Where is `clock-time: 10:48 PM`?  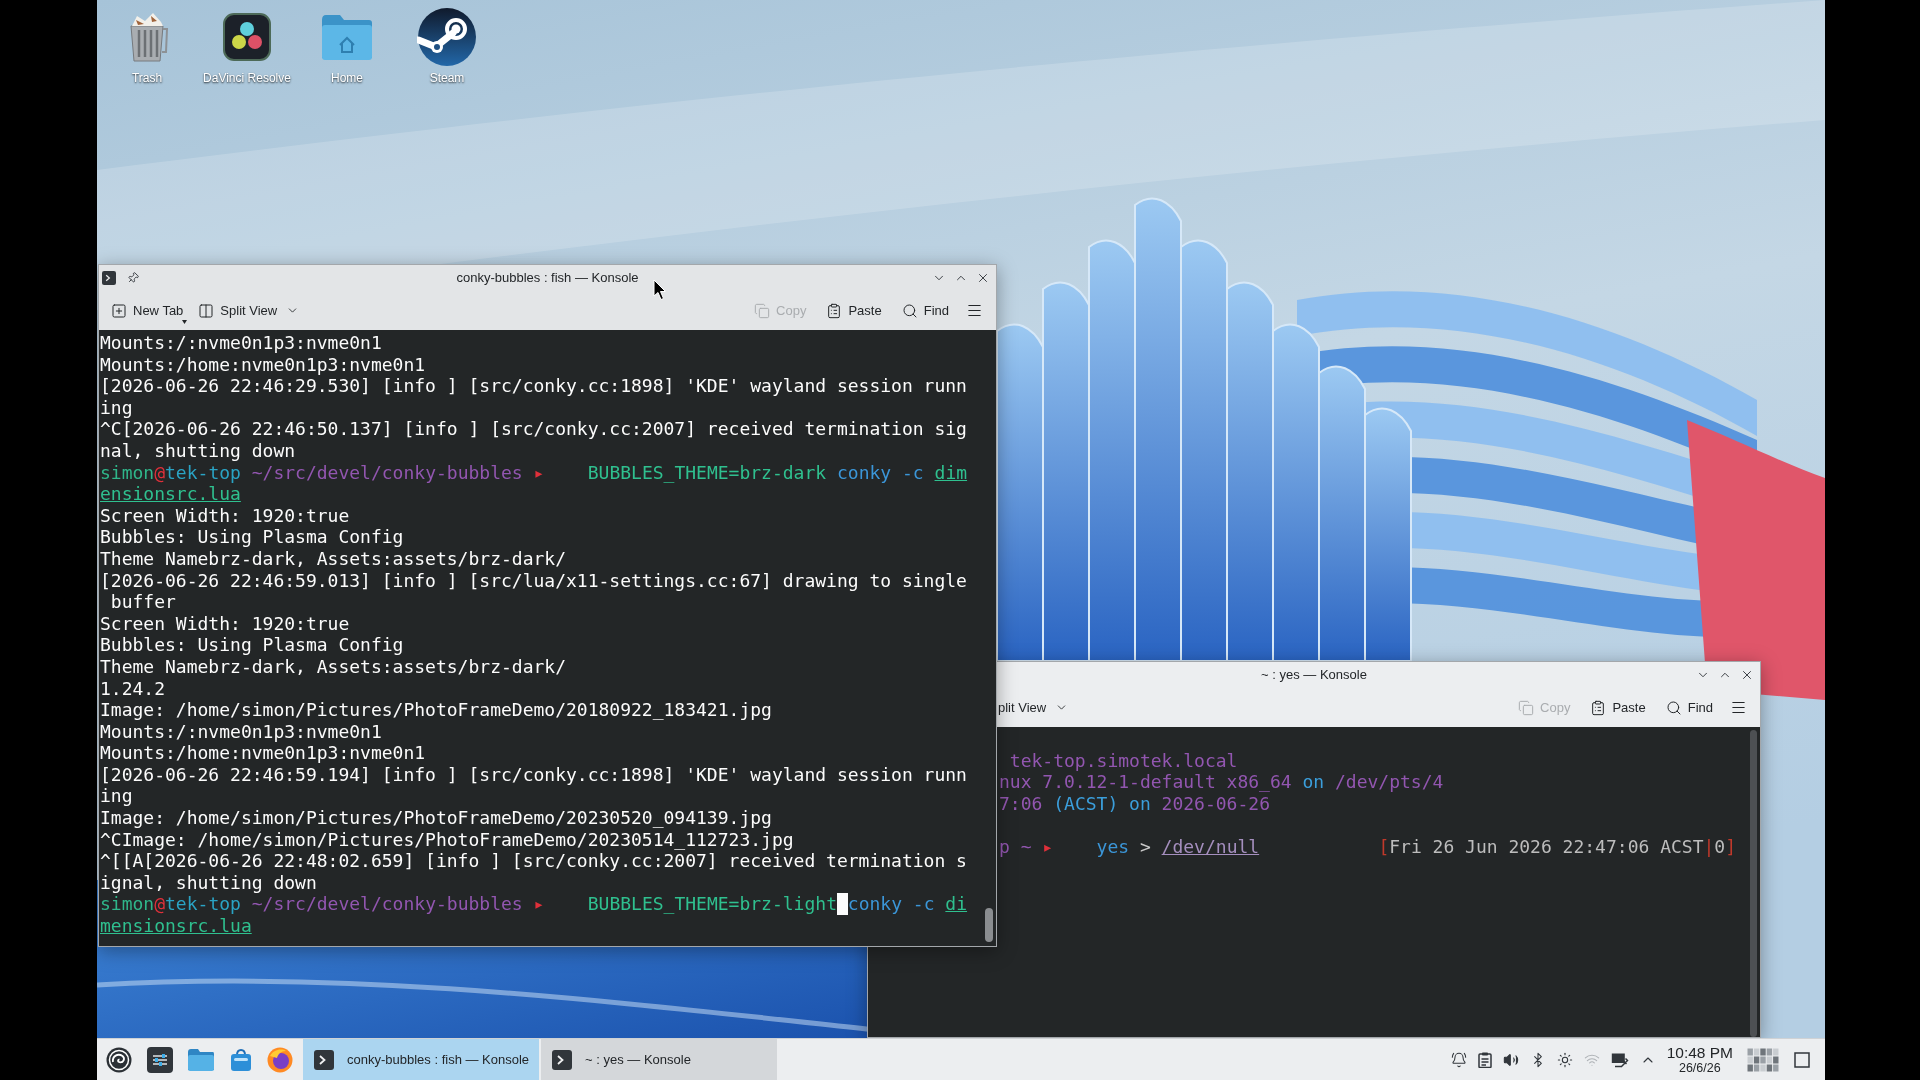
clock-time: 10:48 PM is located at coordinates (1699, 1052).